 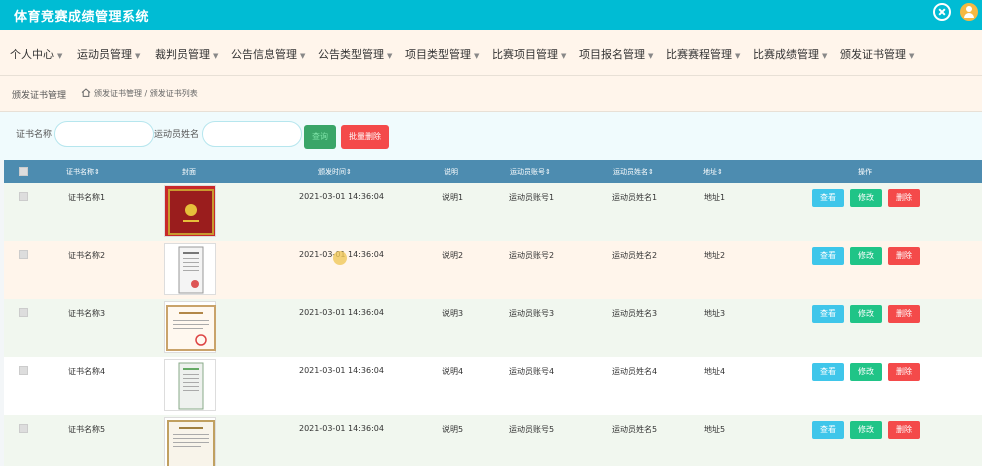 I want to click on nav-item-competition-events: 比赛项目管理 ▼, so click(x=529, y=54).